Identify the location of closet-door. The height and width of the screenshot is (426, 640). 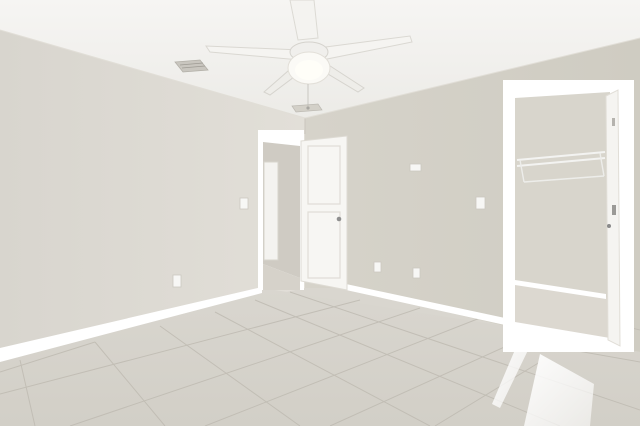
(613, 218).